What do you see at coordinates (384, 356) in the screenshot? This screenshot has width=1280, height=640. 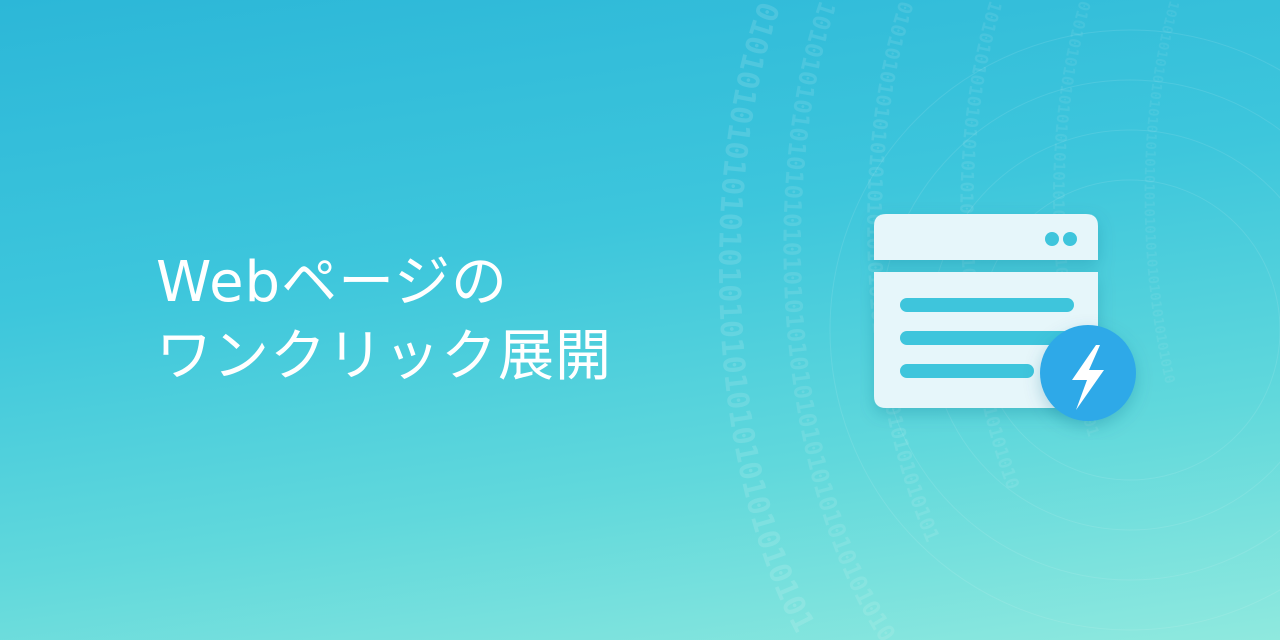 I see `headline-line-2: ワンクリック展開` at bounding box center [384, 356].